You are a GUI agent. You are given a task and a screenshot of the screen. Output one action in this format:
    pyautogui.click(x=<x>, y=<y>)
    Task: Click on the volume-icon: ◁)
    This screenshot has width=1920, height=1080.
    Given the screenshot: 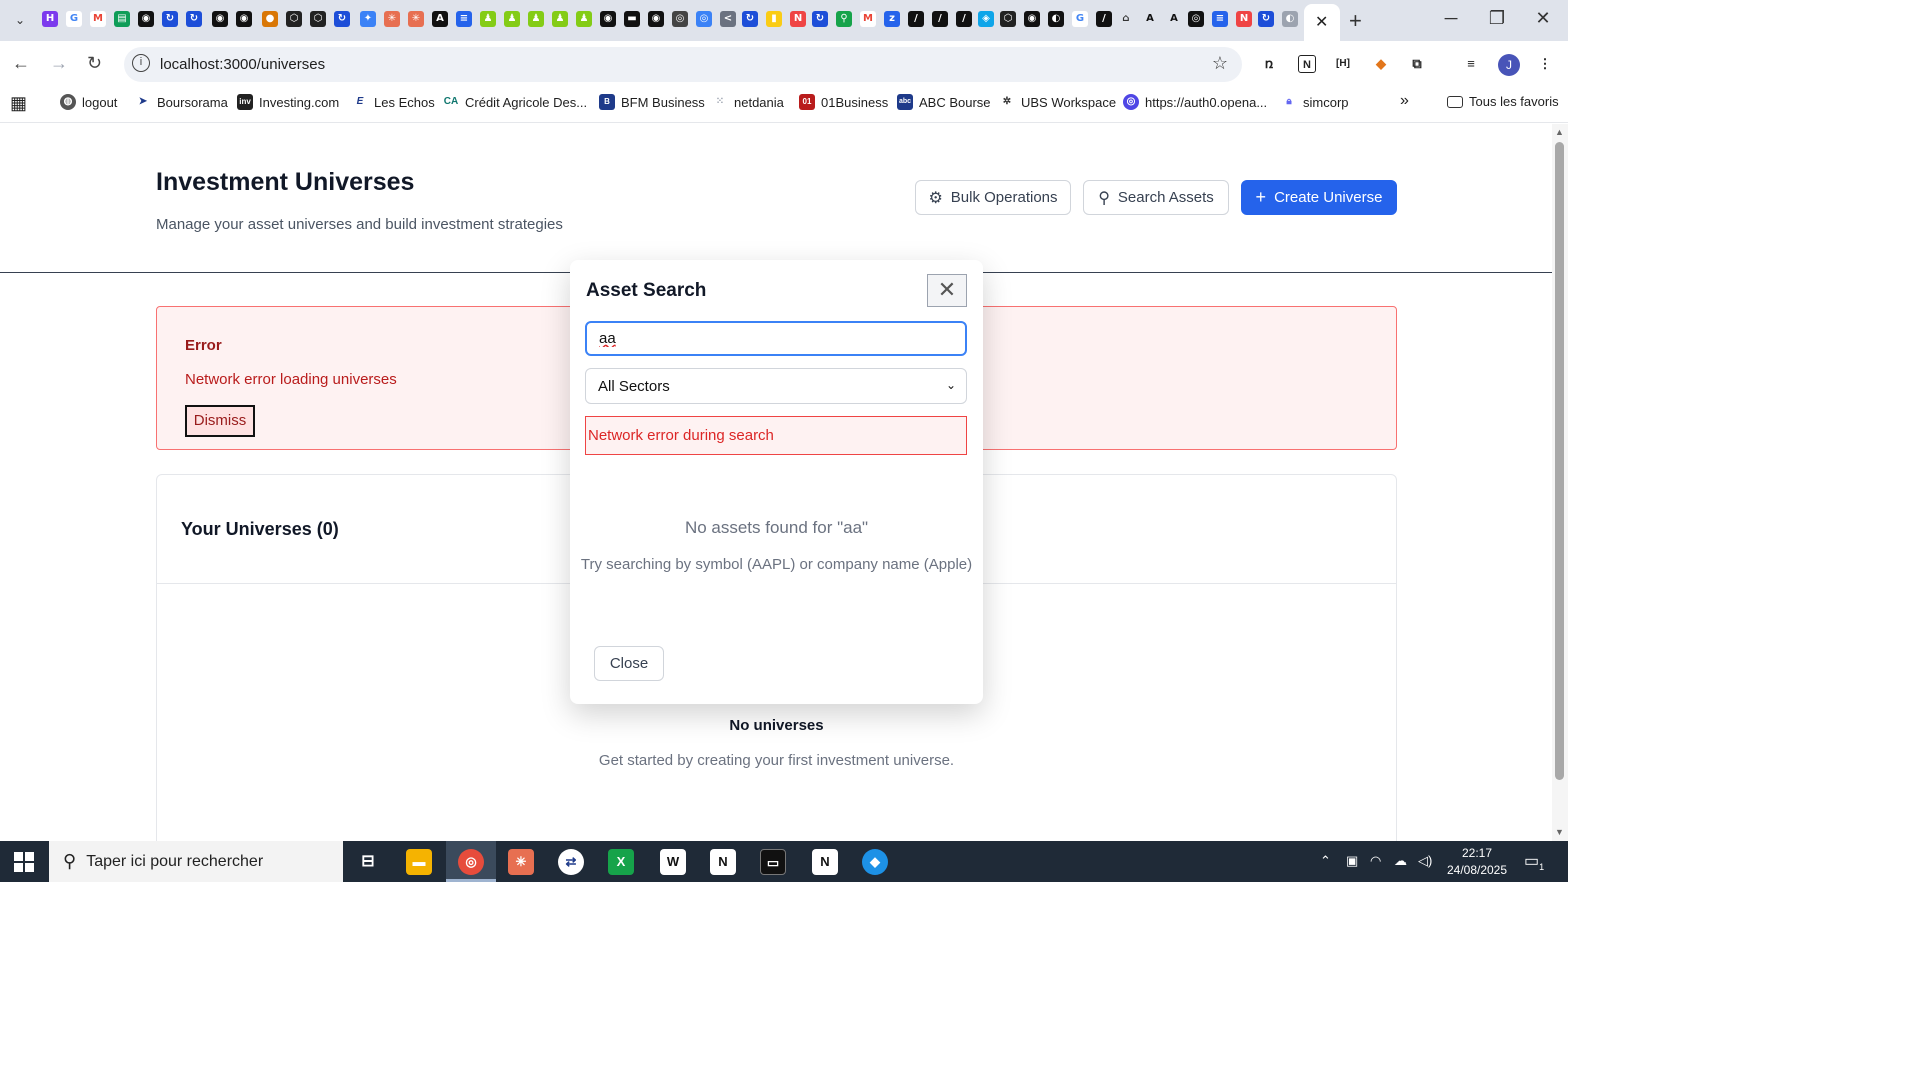 What is the action you would take?
    pyautogui.click(x=1425, y=861)
    